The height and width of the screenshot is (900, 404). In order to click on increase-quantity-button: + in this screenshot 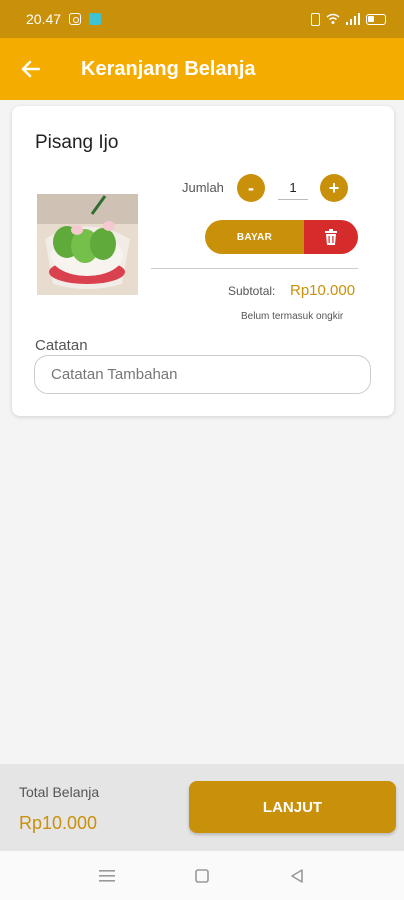, I will do `click(334, 188)`.